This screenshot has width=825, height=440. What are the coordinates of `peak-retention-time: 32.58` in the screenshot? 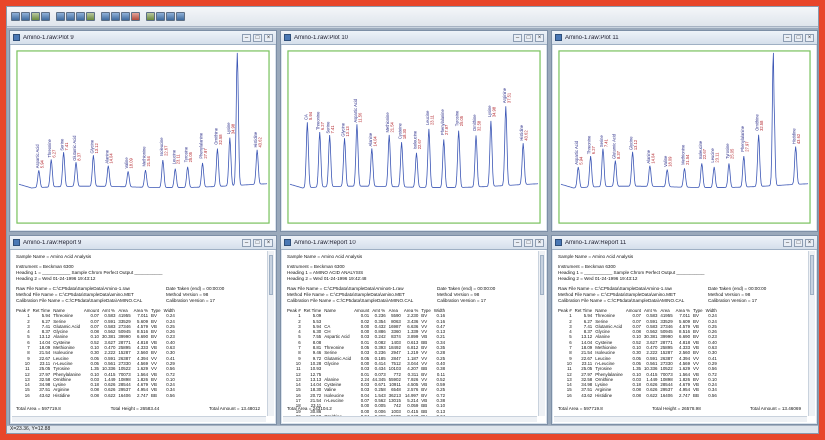 It's located at (761, 125).